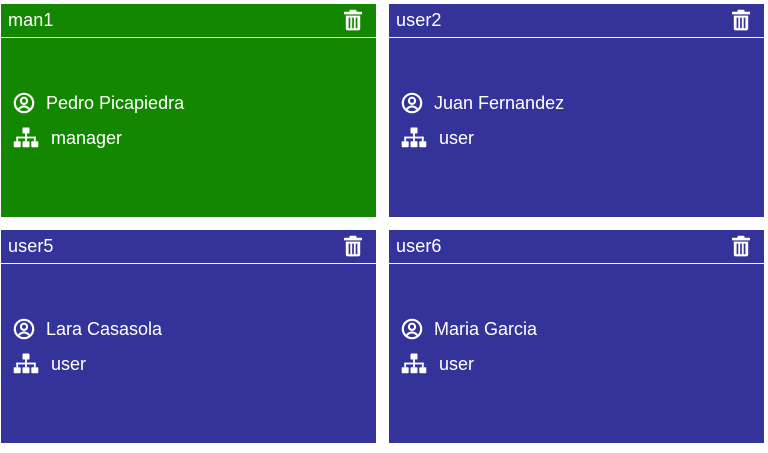 The image size is (768, 453). I want to click on name-row: Maria Garcia, so click(469, 329).